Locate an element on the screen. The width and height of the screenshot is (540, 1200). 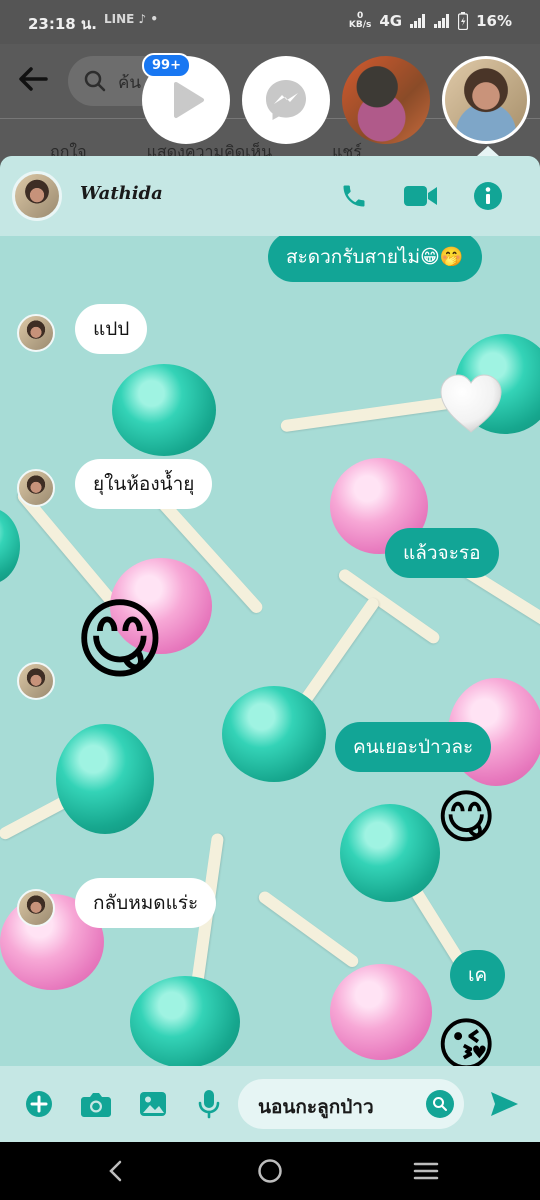
notification-badge: 99+ is located at coordinates (166, 65).